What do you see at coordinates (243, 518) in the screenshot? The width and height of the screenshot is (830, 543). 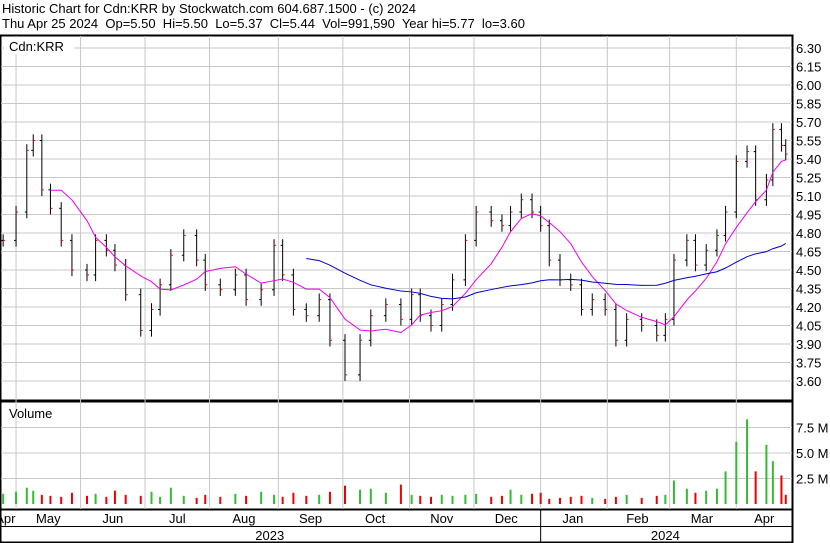 I see `month-label: Aug` at bounding box center [243, 518].